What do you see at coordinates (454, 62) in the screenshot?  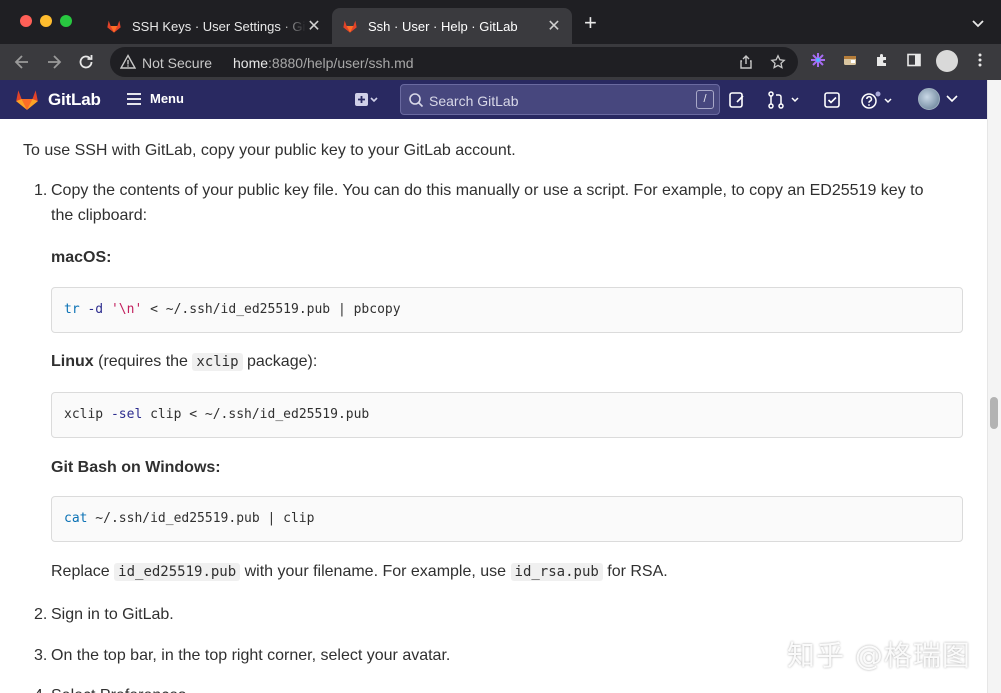 I see `address-bar: Not Secure home:8880/help/user/ssh.md` at bounding box center [454, 62].